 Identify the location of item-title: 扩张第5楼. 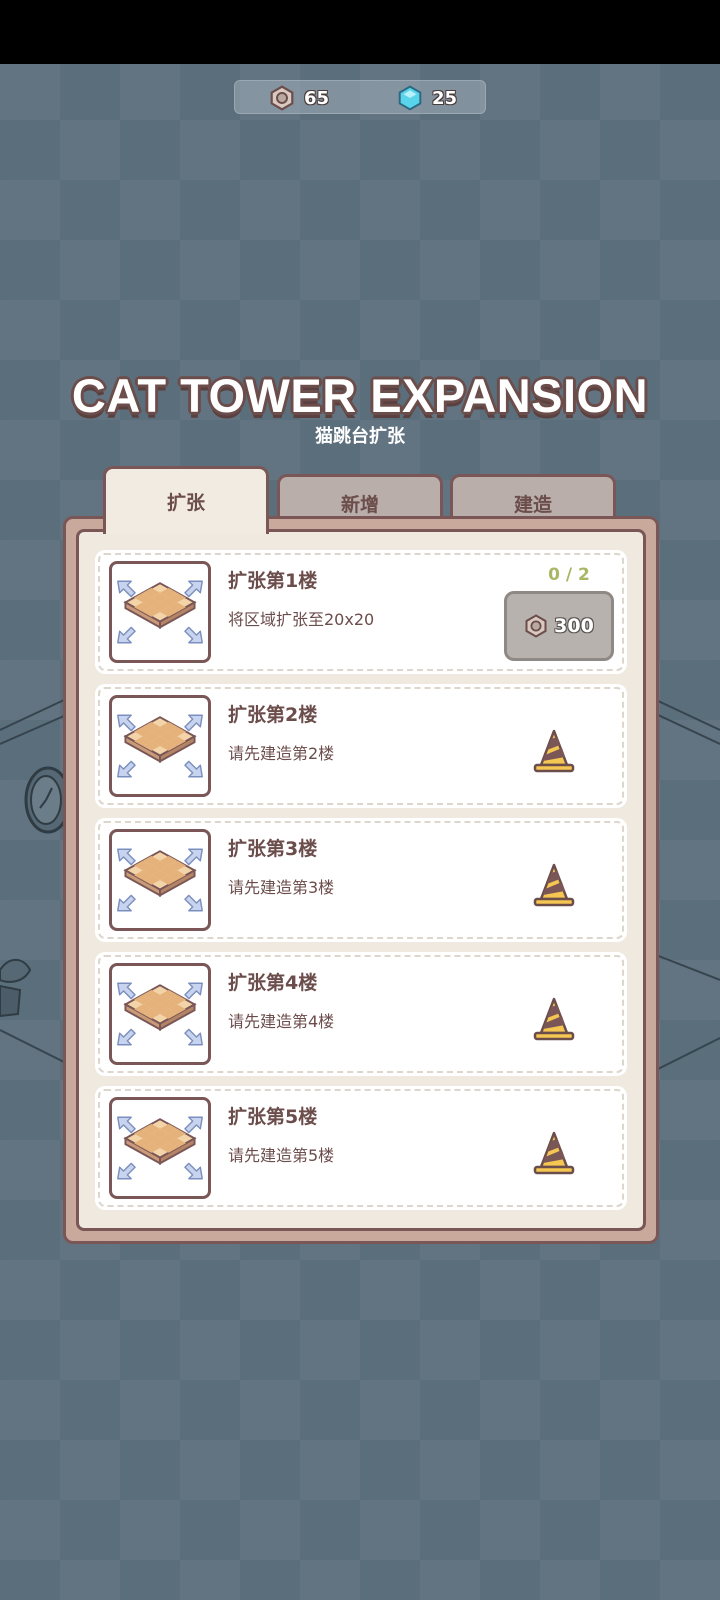
(273, 1117).